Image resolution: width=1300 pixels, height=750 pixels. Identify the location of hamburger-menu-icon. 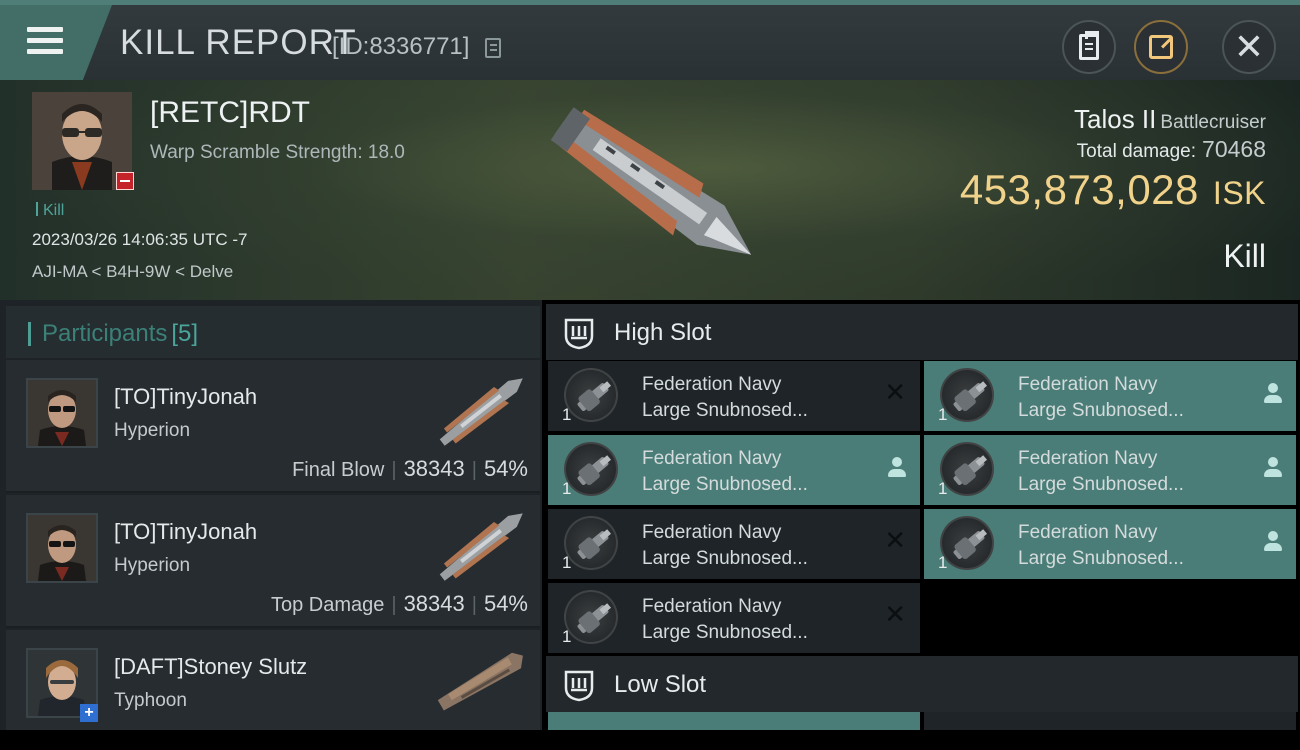
(45, 41).